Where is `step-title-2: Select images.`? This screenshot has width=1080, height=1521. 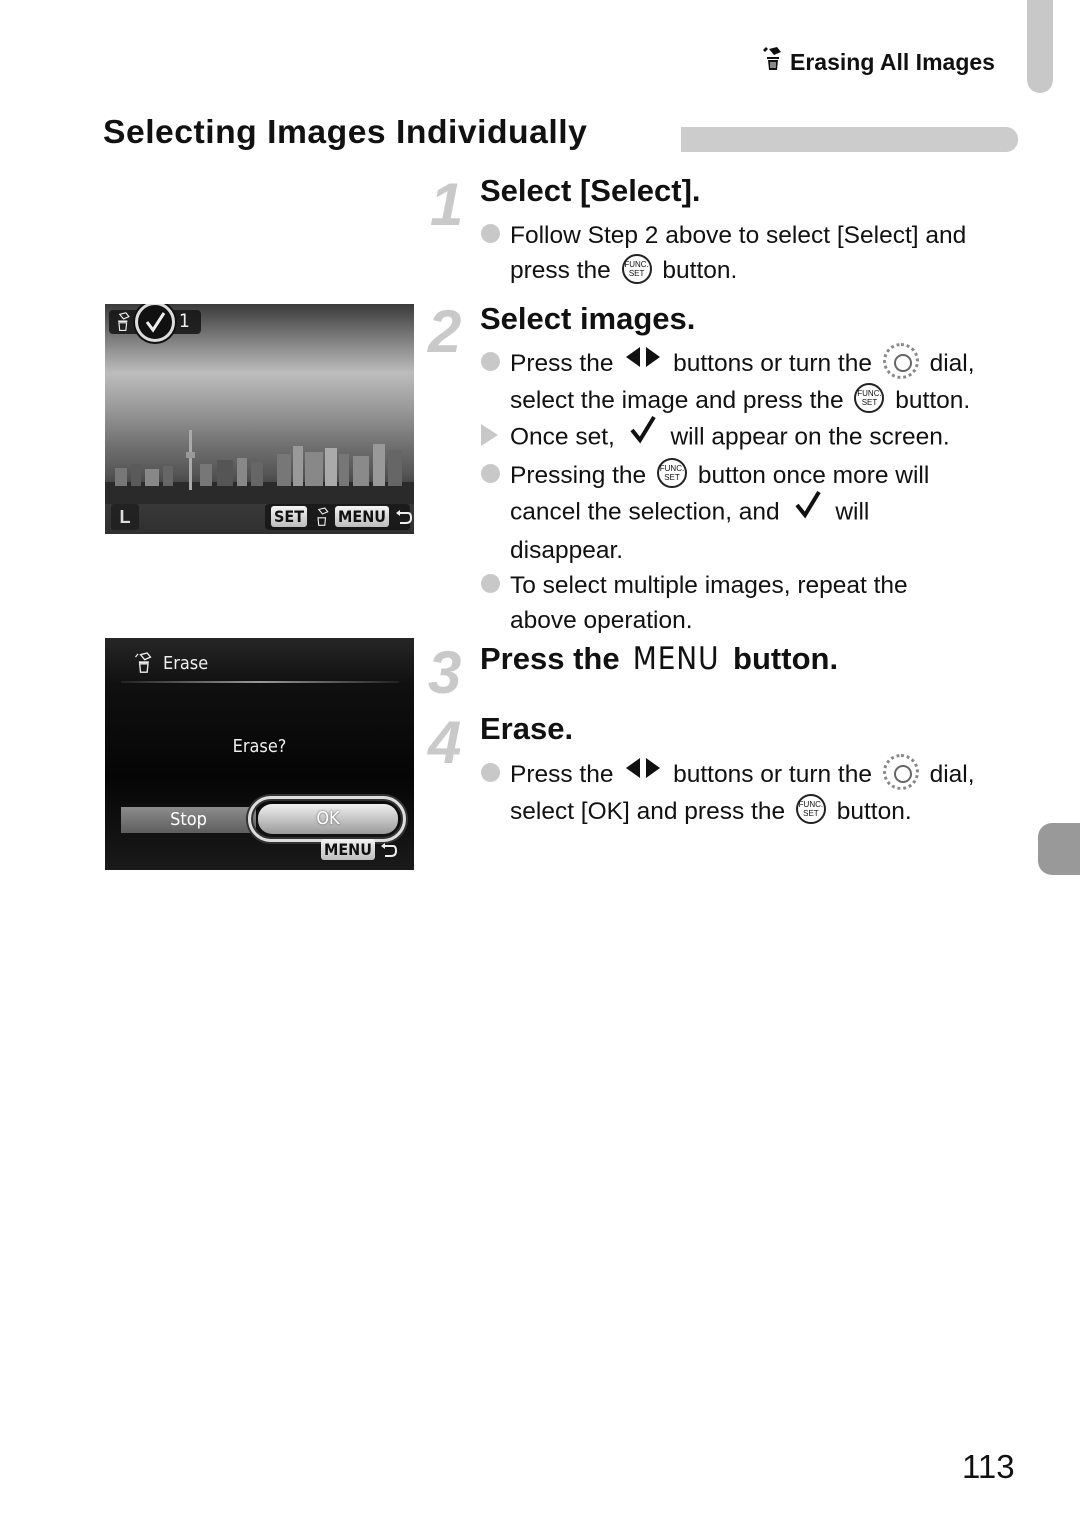 step-title-2: Select images. is located at coordinates (588, 318).